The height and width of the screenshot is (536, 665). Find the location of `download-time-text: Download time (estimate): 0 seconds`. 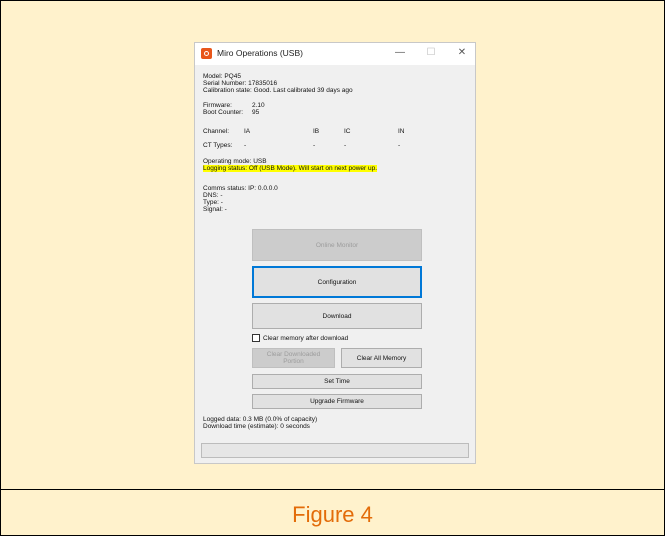

download-time-text: Download time (estimate): 0 seconds is located at coordinates (256, 426).